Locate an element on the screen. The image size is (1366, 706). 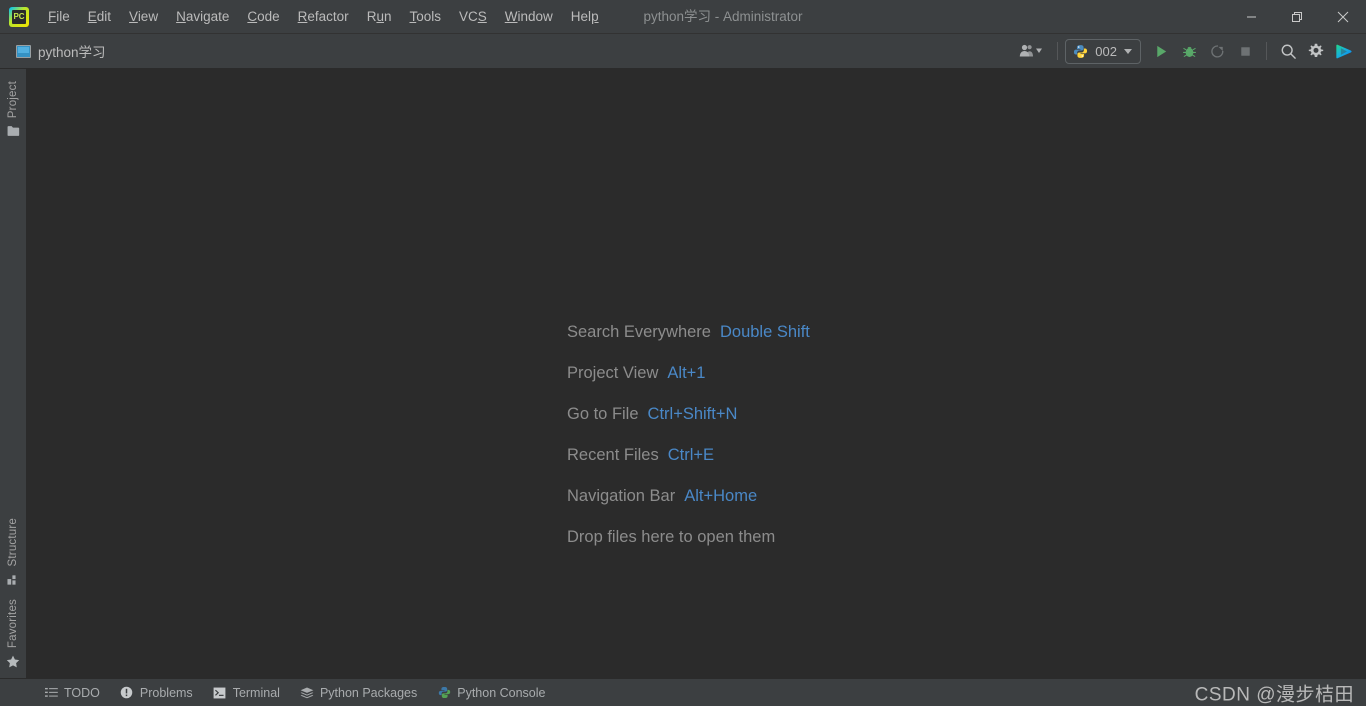
structure-icon is located at coordinates (13, 580).